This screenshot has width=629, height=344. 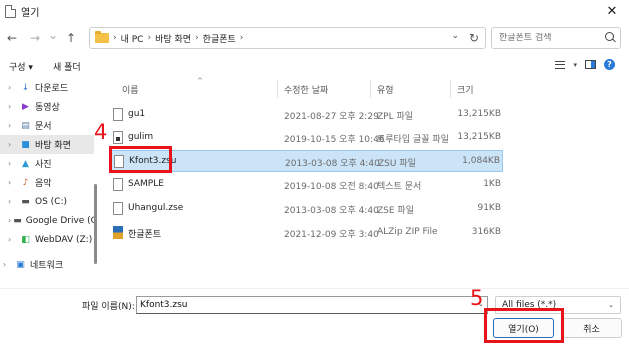 What do you see at coordinates (306, 185) in the screenshot?
I see `file-row: SAMPLE 2019-10-08 오전 8:40 텍스트 문서 1KB` at bounding box center [306, 185].